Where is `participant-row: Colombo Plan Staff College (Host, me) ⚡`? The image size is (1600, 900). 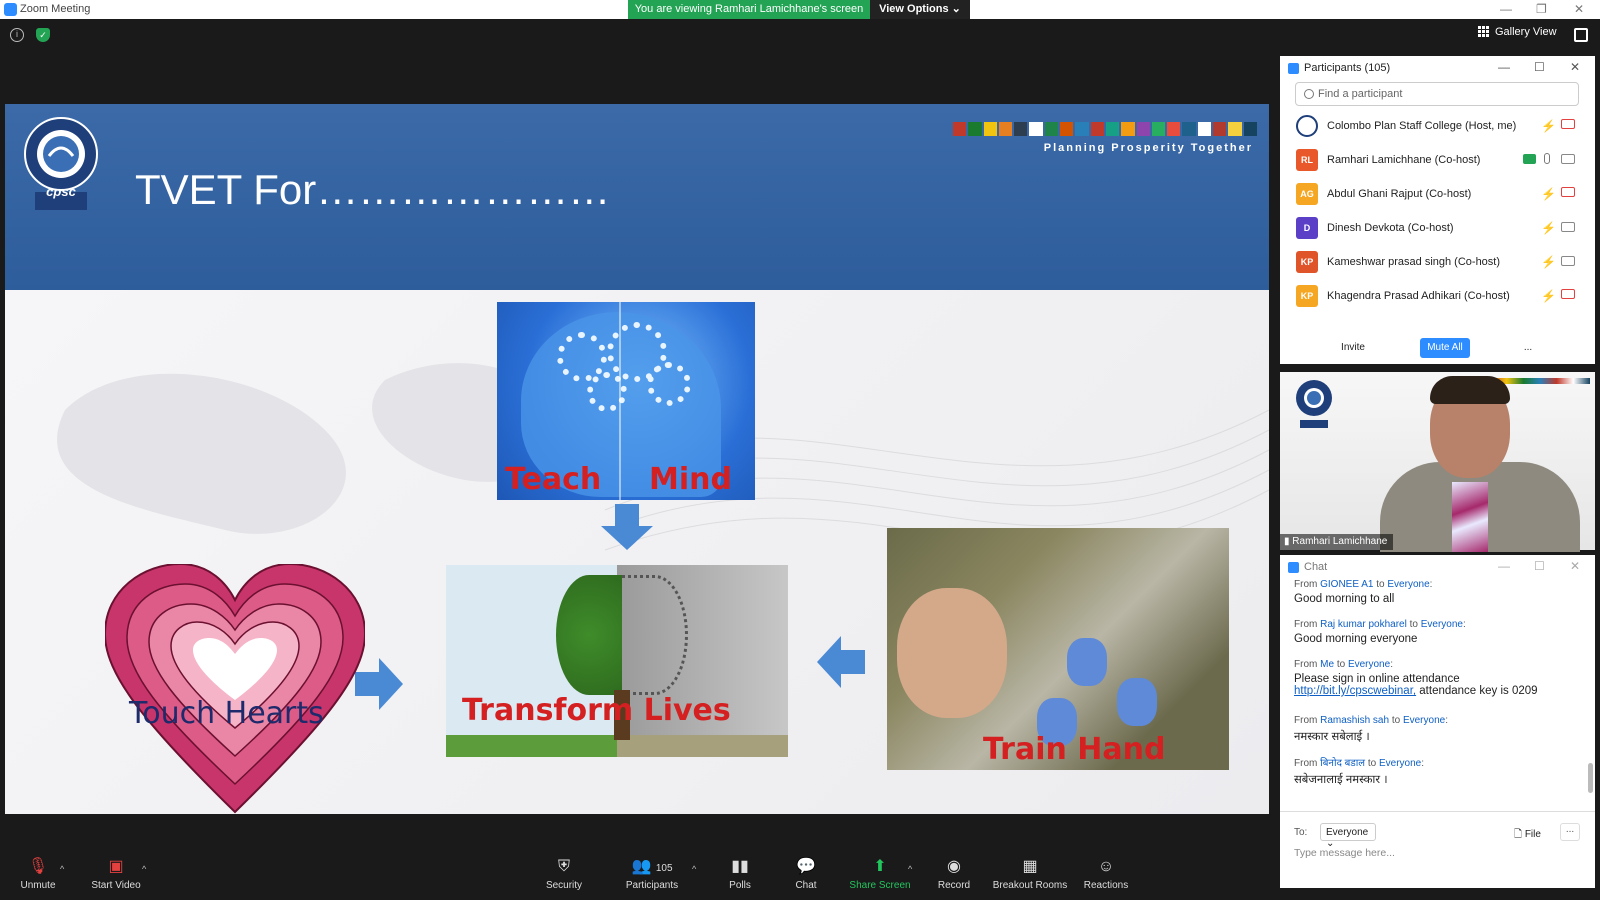
participant-row: Colombo Plan Staff College (Host, me) ⚡ is located at coordinates (1437, 127).